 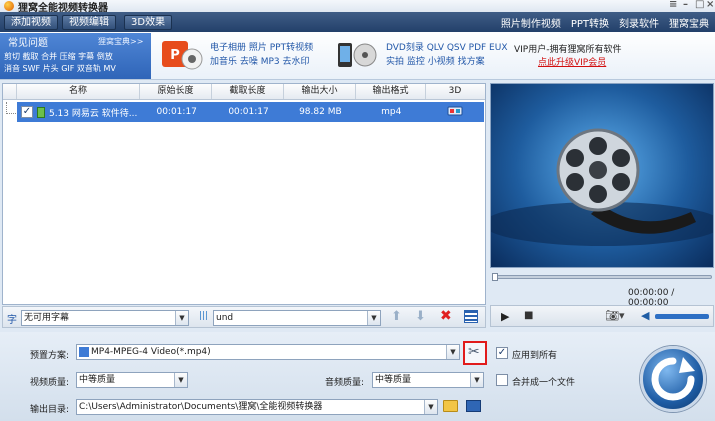 I want to click on audio-track-icon: |||, so click(x=204, y=316).